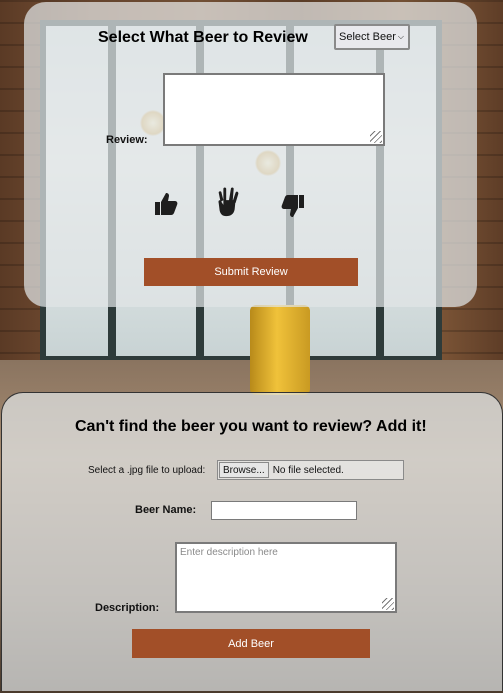  I want to click on thumbs-up-icon, so click(166, 204).